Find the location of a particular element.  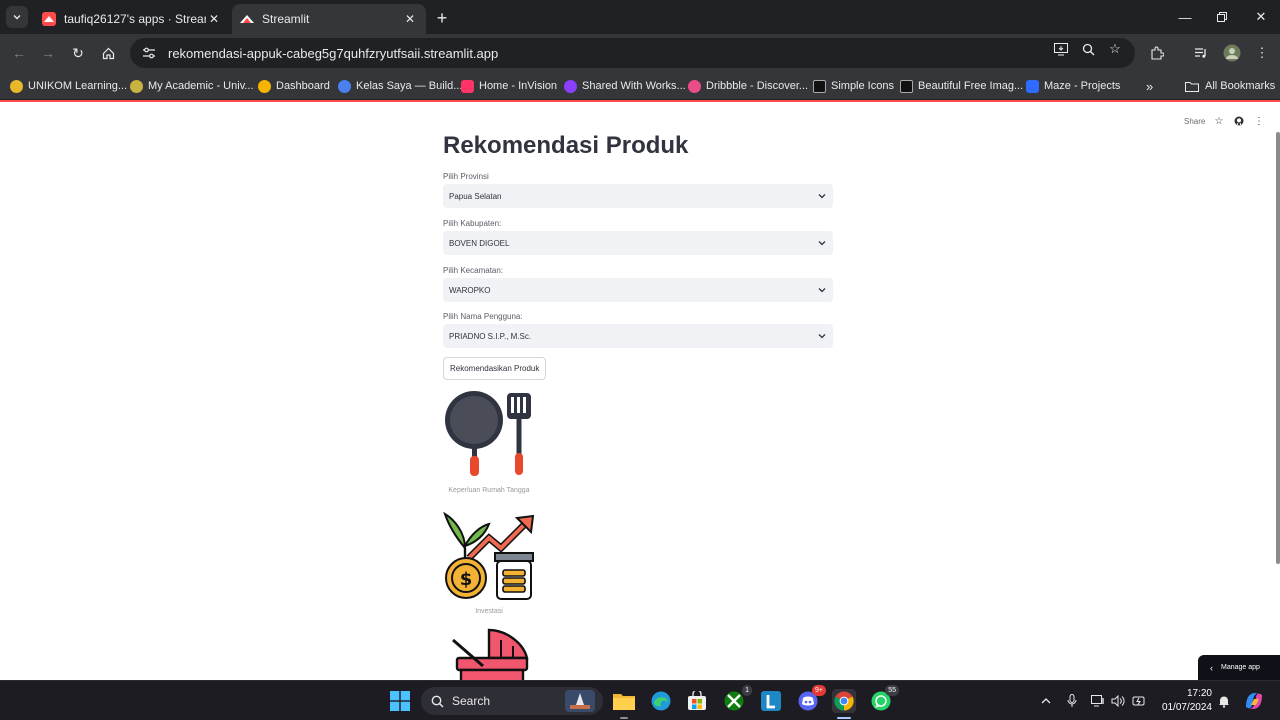

bookmark-item: Dashboard is located at coordinates (294, 86).